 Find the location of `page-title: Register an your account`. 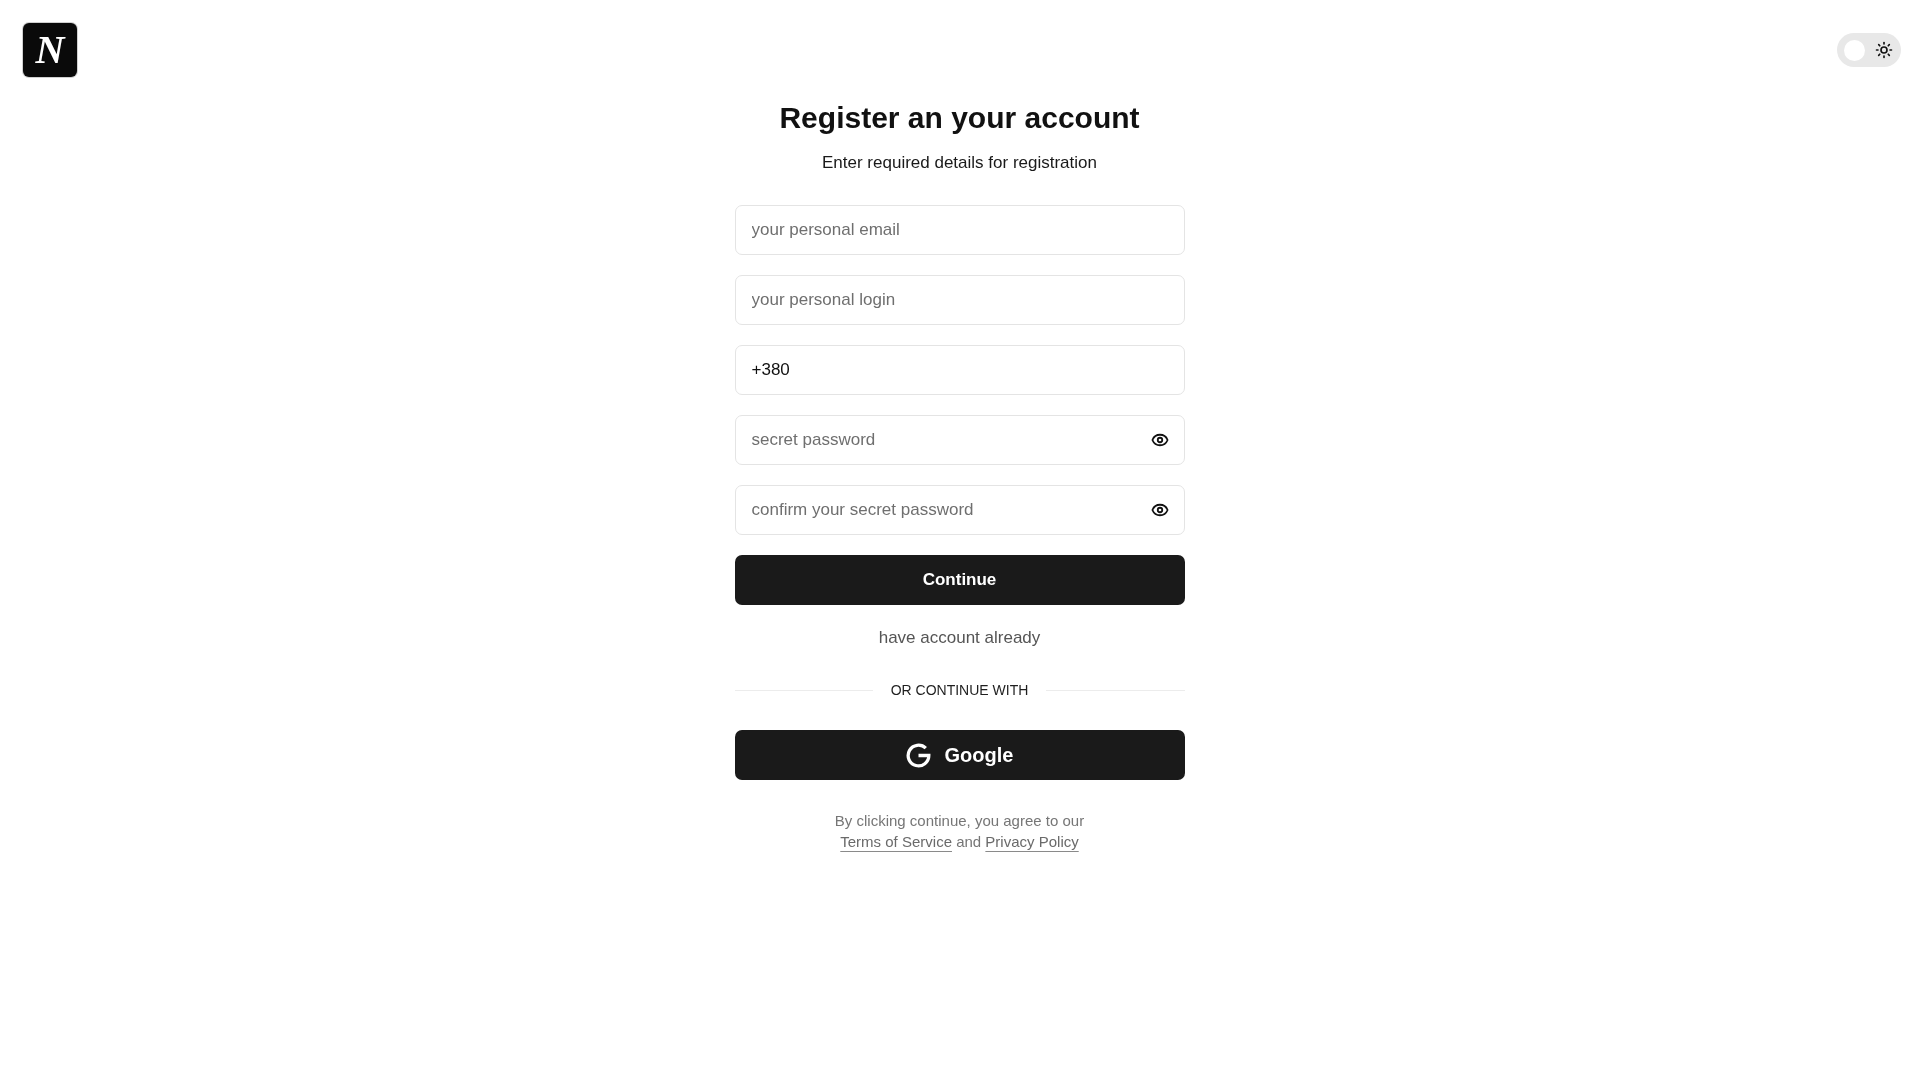

page-title: Register an your account is located at coordinates (959, 118).